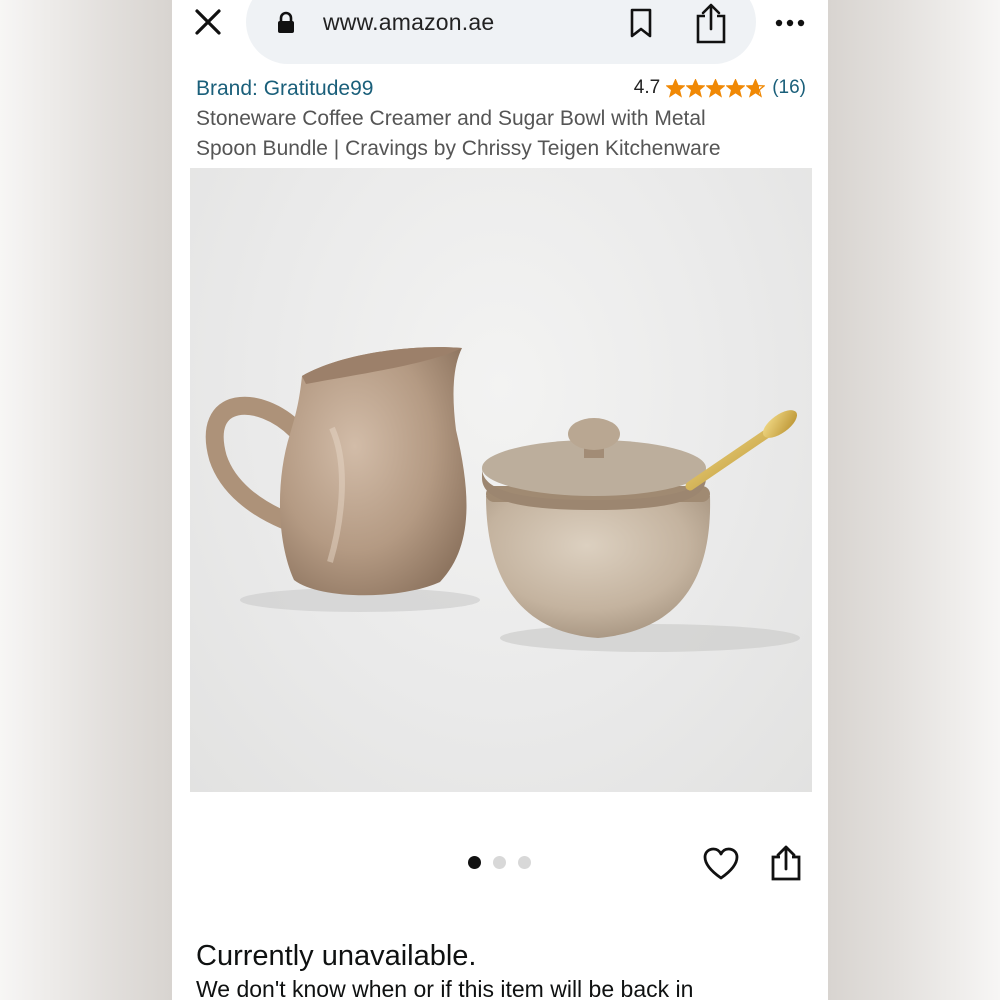 Image resolution: width=1000 pixels, height=1000 pixels. I want to click on brand-link: Brand: Gratitude99, so click(284, 89).